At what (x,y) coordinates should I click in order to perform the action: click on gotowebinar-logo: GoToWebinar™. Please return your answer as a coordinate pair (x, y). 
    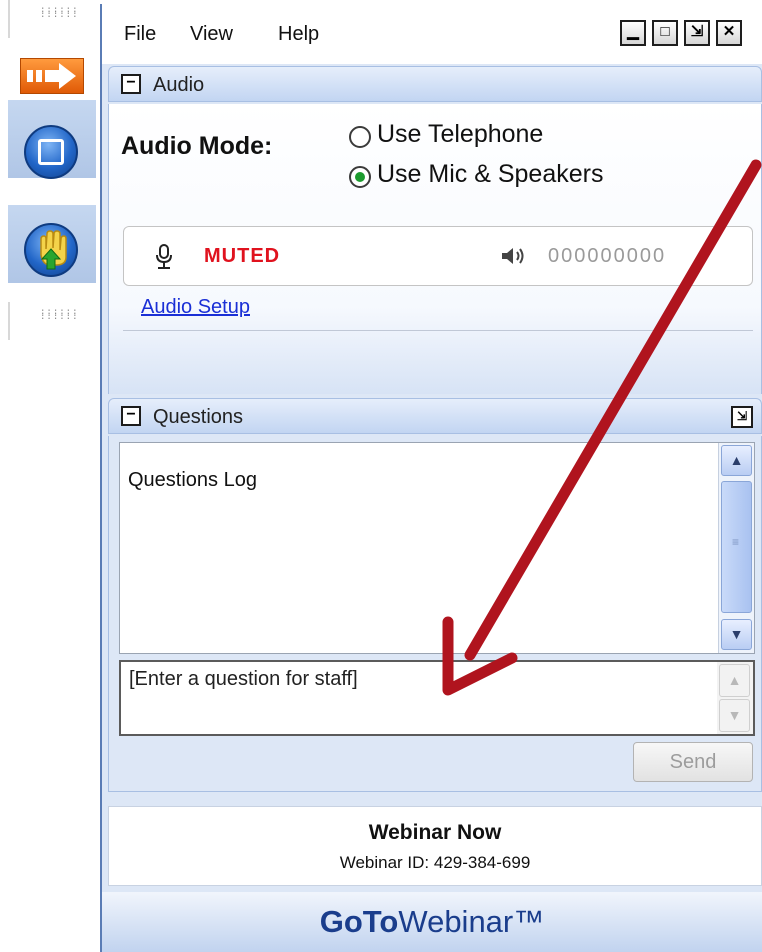
    Looking at the image, I should click on (432, 922).